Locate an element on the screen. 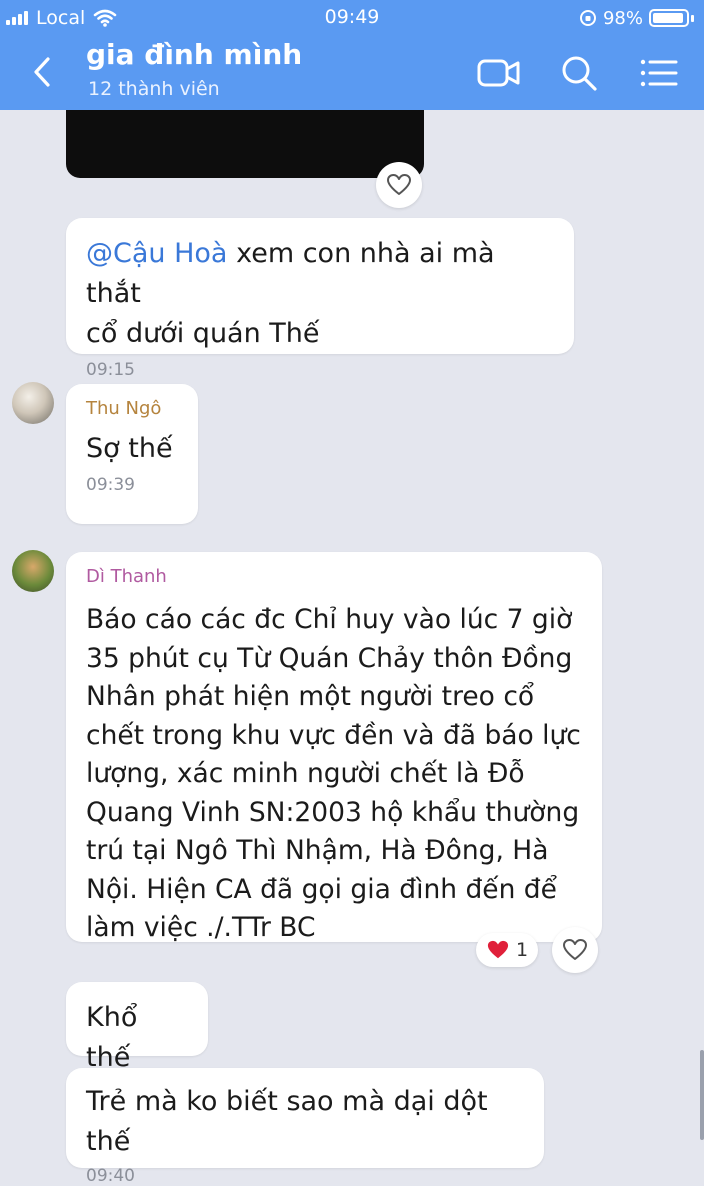  message-time: 09:15 is located at coordinates (110, 370).